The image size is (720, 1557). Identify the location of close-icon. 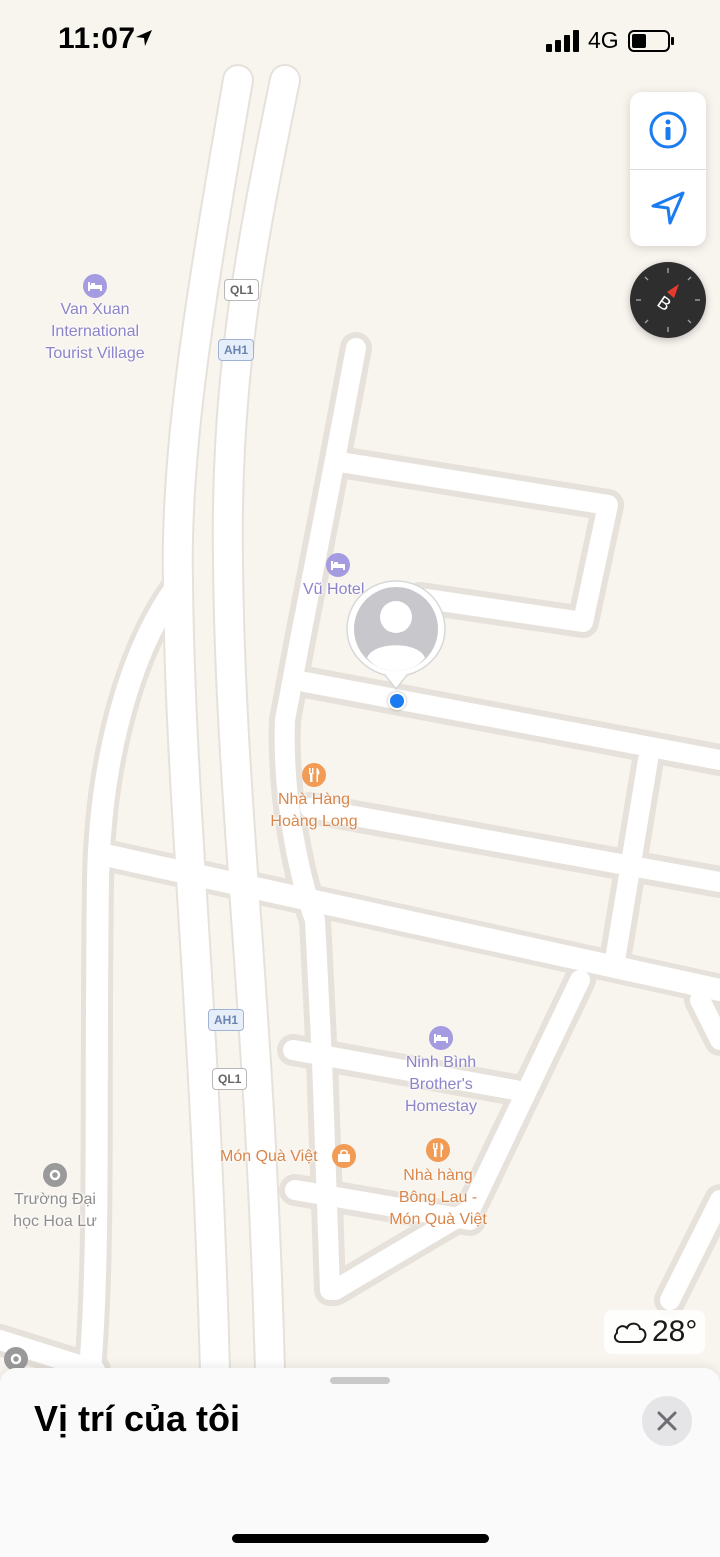
(667, 1421).